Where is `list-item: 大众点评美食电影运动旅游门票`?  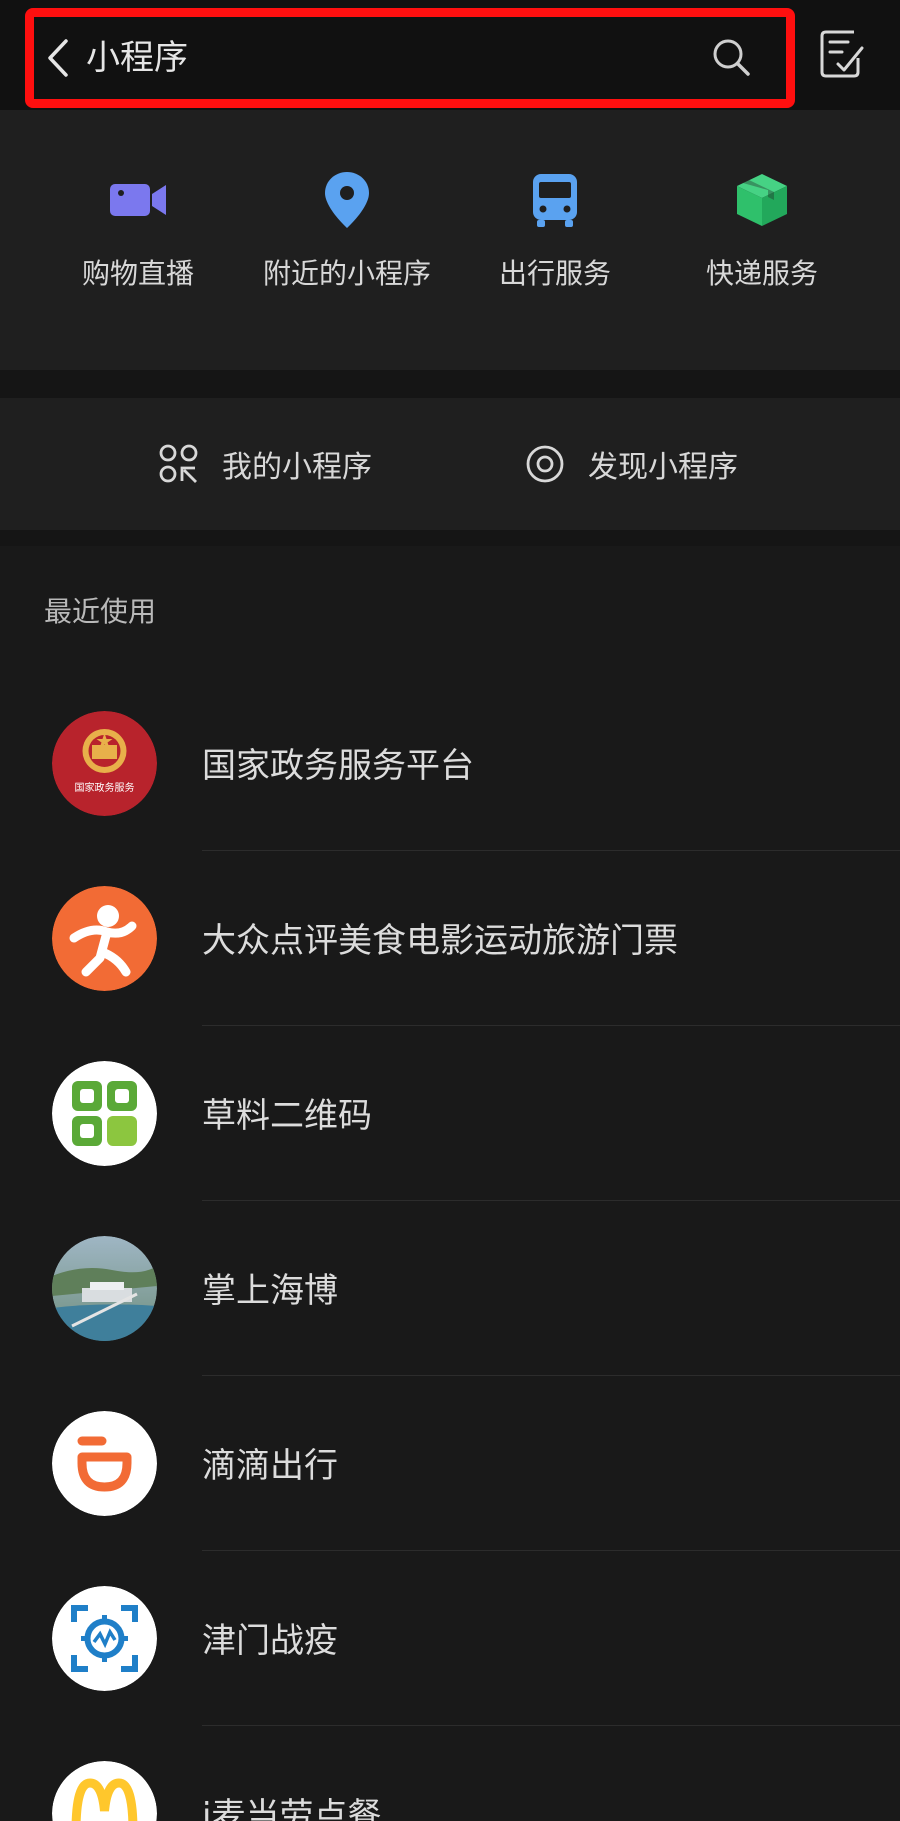
list-item: 大众点评美食电影运动旅游门票 is located at coordinates (450, 938).